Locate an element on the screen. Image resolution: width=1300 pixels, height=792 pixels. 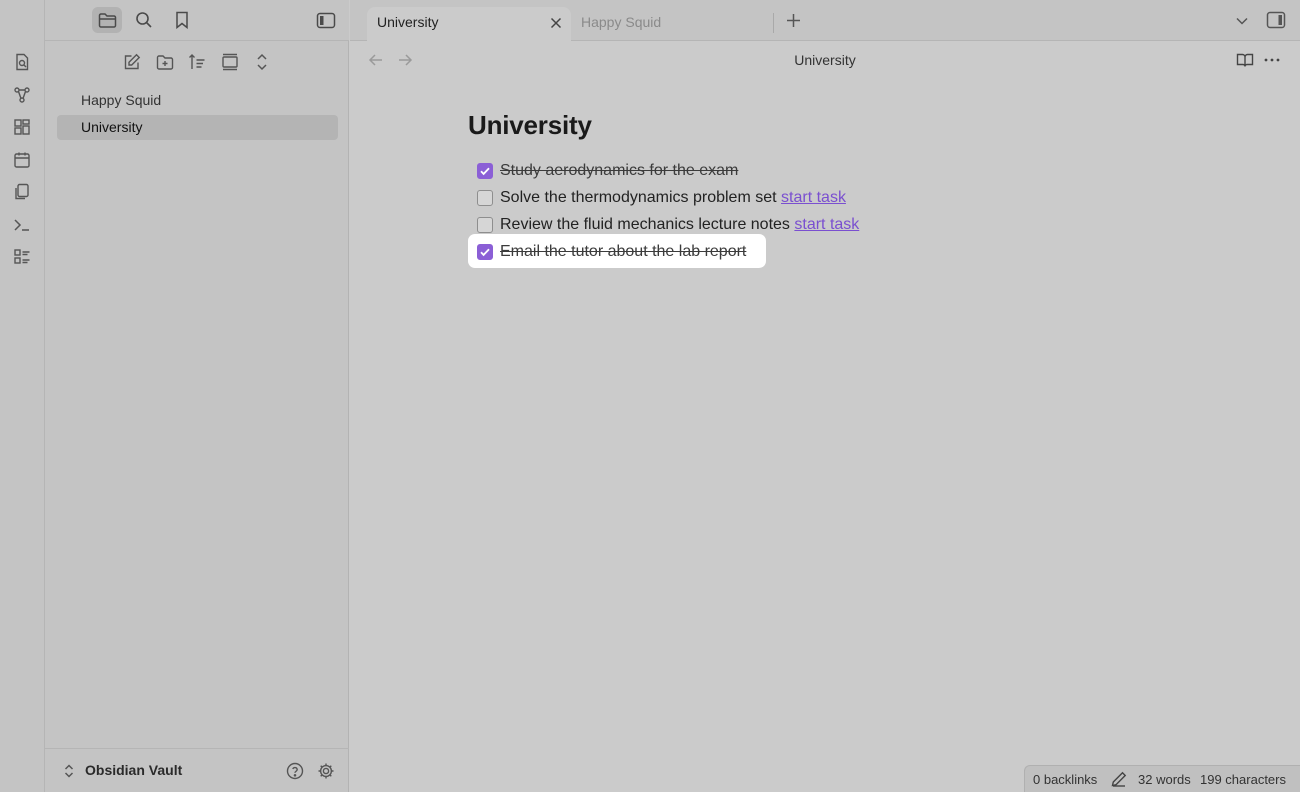
daily-note-icon is located at coordinates (22, 160).